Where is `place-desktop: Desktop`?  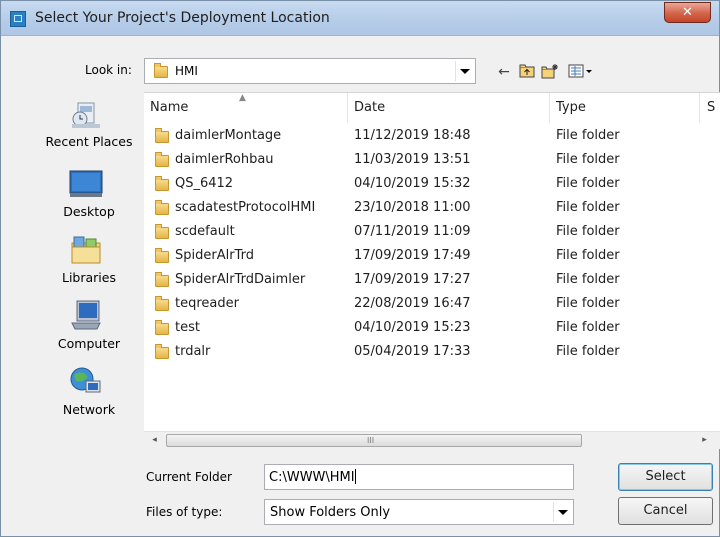 place-desktop: Desktop is located at coordinates (89, 194).